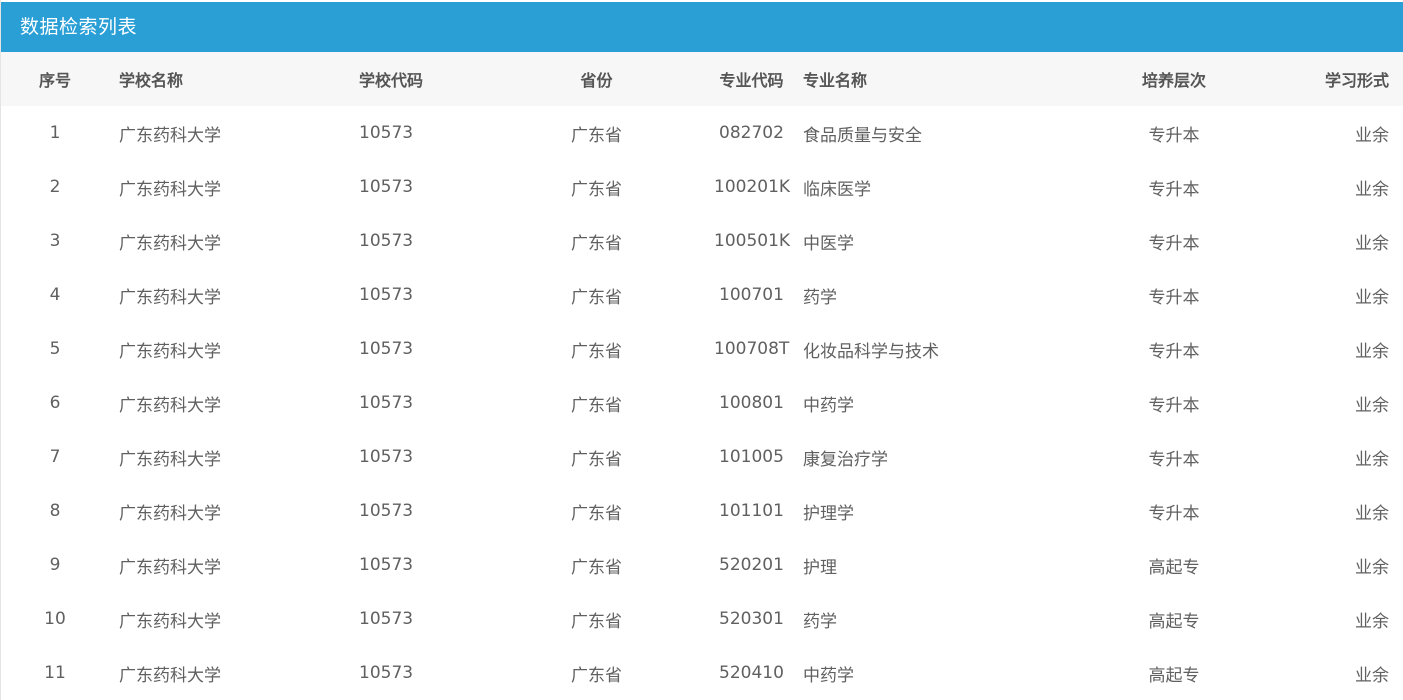 This screenshot has width=1403, height=700. Describe the element at coordinates (751, 673) in the screenshot. I see `cell-major-code: 520410` at that location.